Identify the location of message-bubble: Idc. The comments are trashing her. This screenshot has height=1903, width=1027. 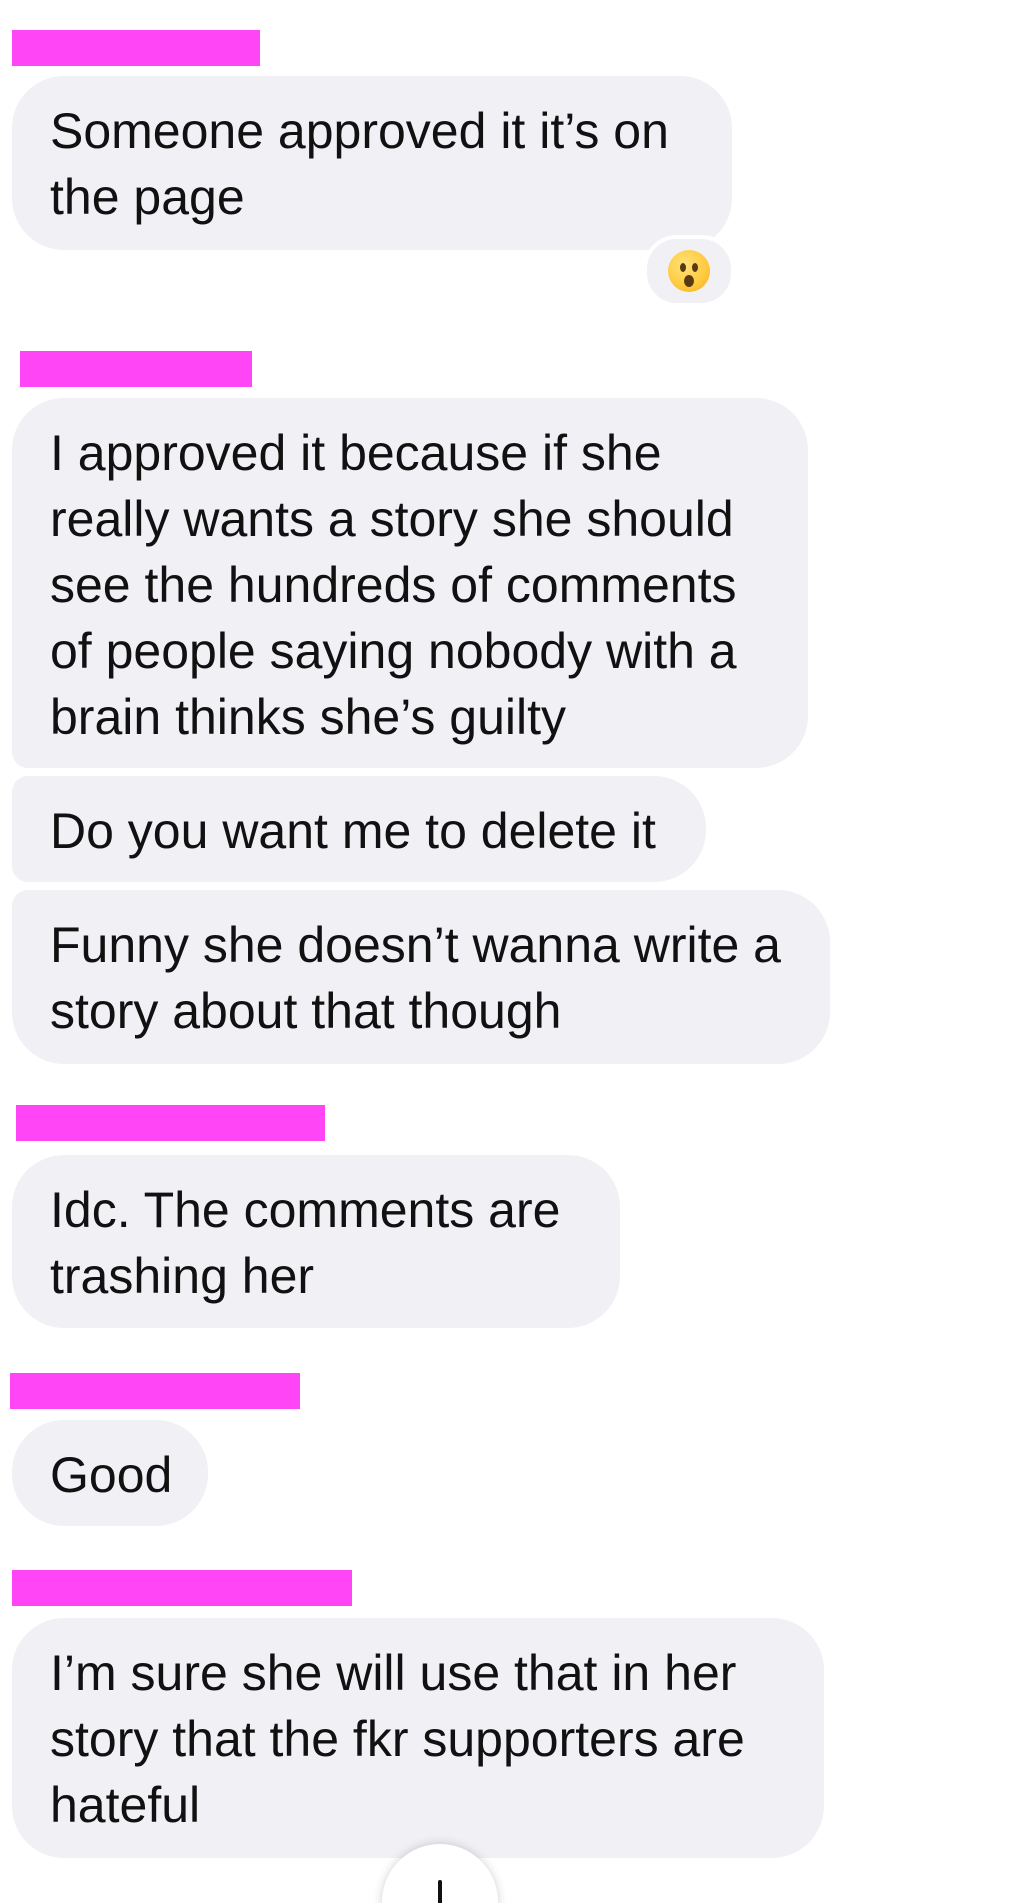
(316, 1241).